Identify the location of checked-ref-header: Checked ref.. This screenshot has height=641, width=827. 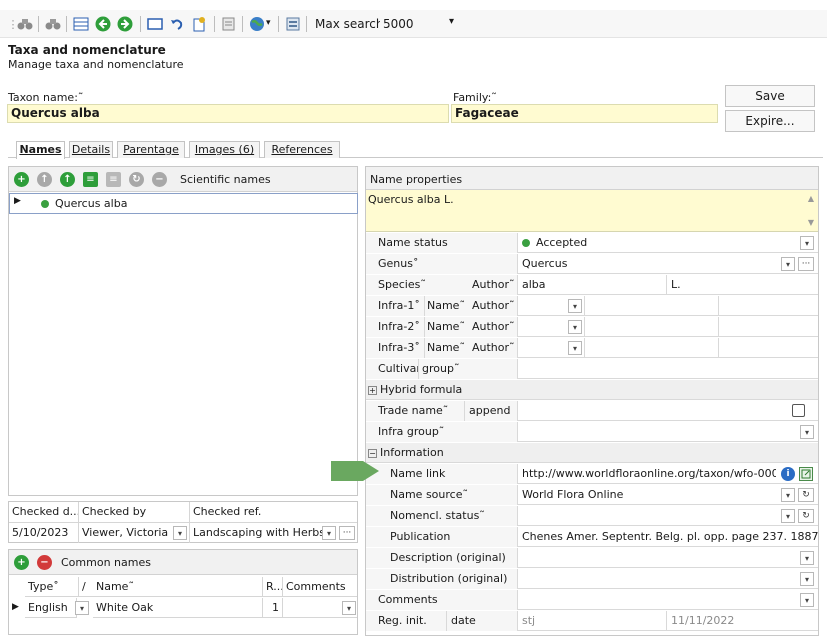
(273, 512).